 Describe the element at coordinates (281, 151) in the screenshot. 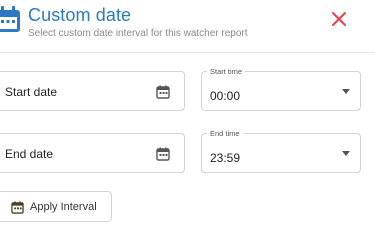

I see `end-time-select: End time 23:59` at that location.